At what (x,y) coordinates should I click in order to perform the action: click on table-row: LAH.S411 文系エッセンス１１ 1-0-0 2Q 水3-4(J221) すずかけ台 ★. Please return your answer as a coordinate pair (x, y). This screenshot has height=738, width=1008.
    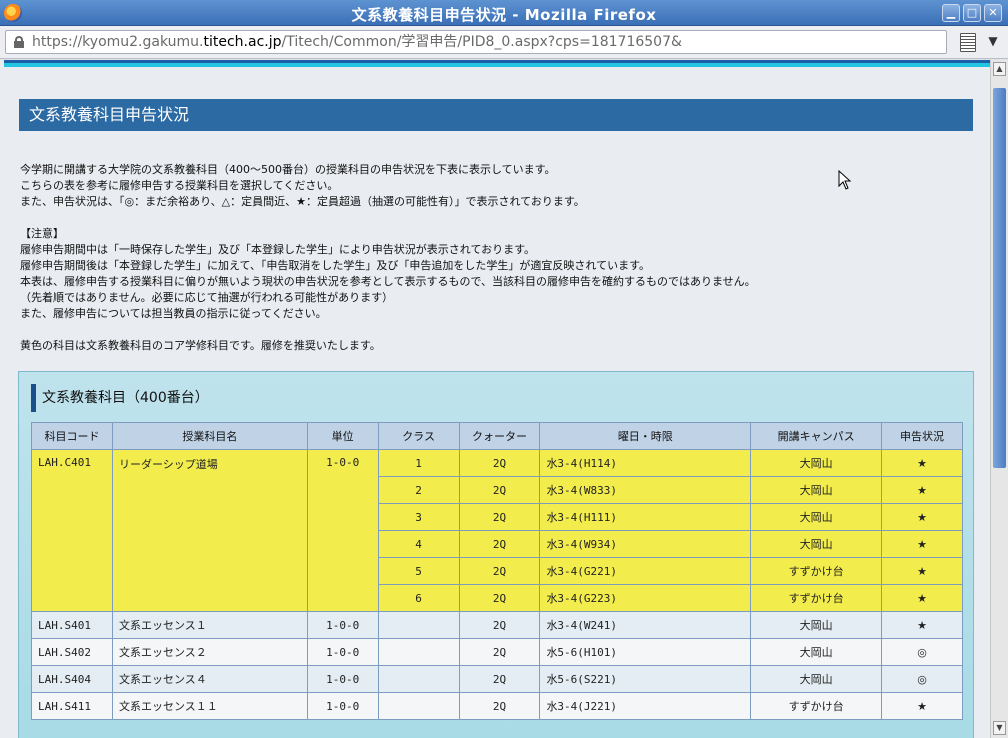
    Looking at the image, I should click on (497, 706).